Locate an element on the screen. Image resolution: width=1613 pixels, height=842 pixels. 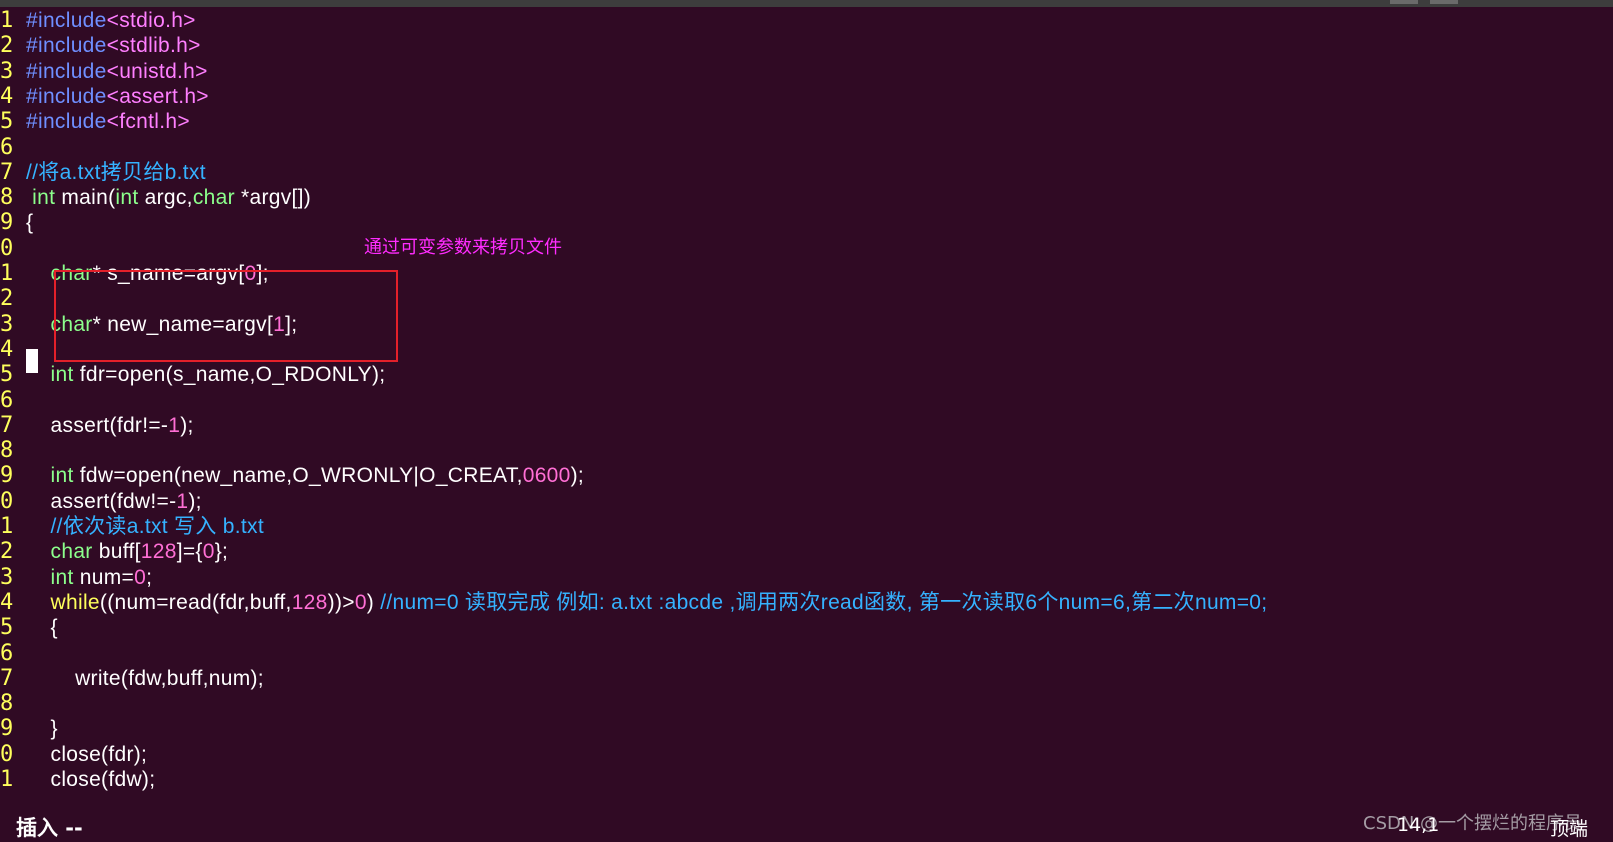
line-number: 9 is located at coordinates (7, 223).